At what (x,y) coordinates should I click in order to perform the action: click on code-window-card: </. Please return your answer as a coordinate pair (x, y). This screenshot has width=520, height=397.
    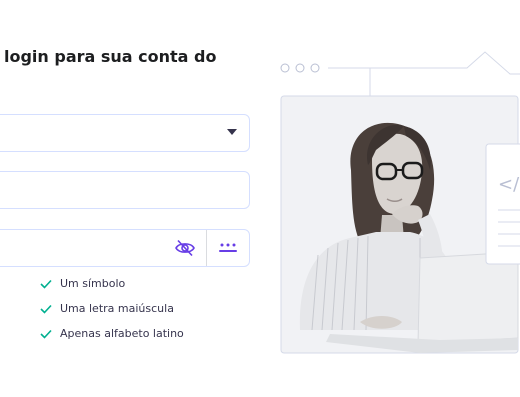
    Looking at the image, I should click on (502, 204).